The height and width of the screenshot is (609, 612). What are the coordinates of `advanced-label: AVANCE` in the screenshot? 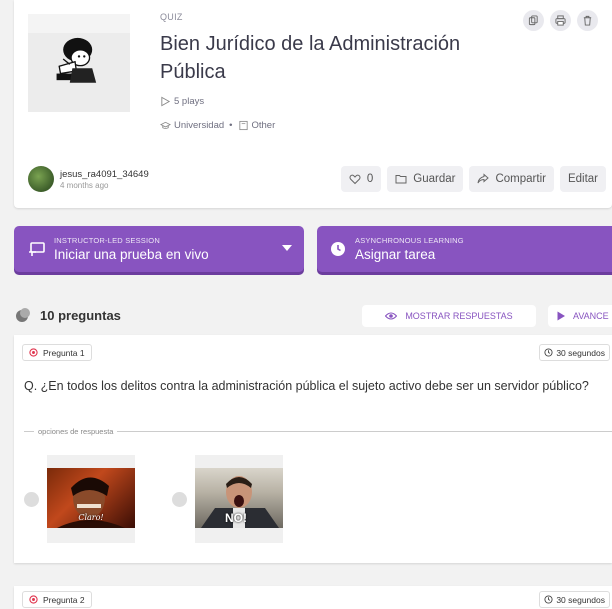 It's located at (591, 316).